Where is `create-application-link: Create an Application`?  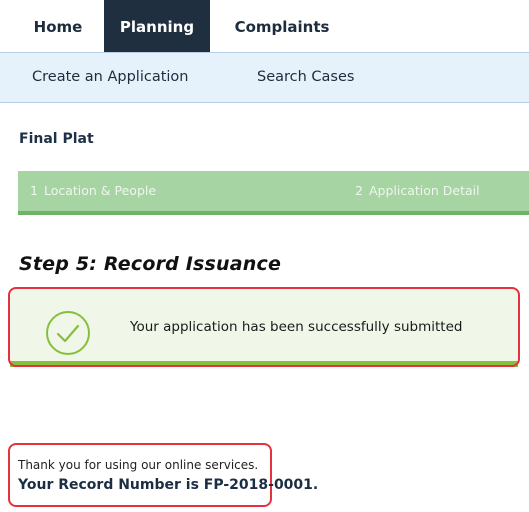 create-application-link: Create an Application is located at coordinates (110, 77).